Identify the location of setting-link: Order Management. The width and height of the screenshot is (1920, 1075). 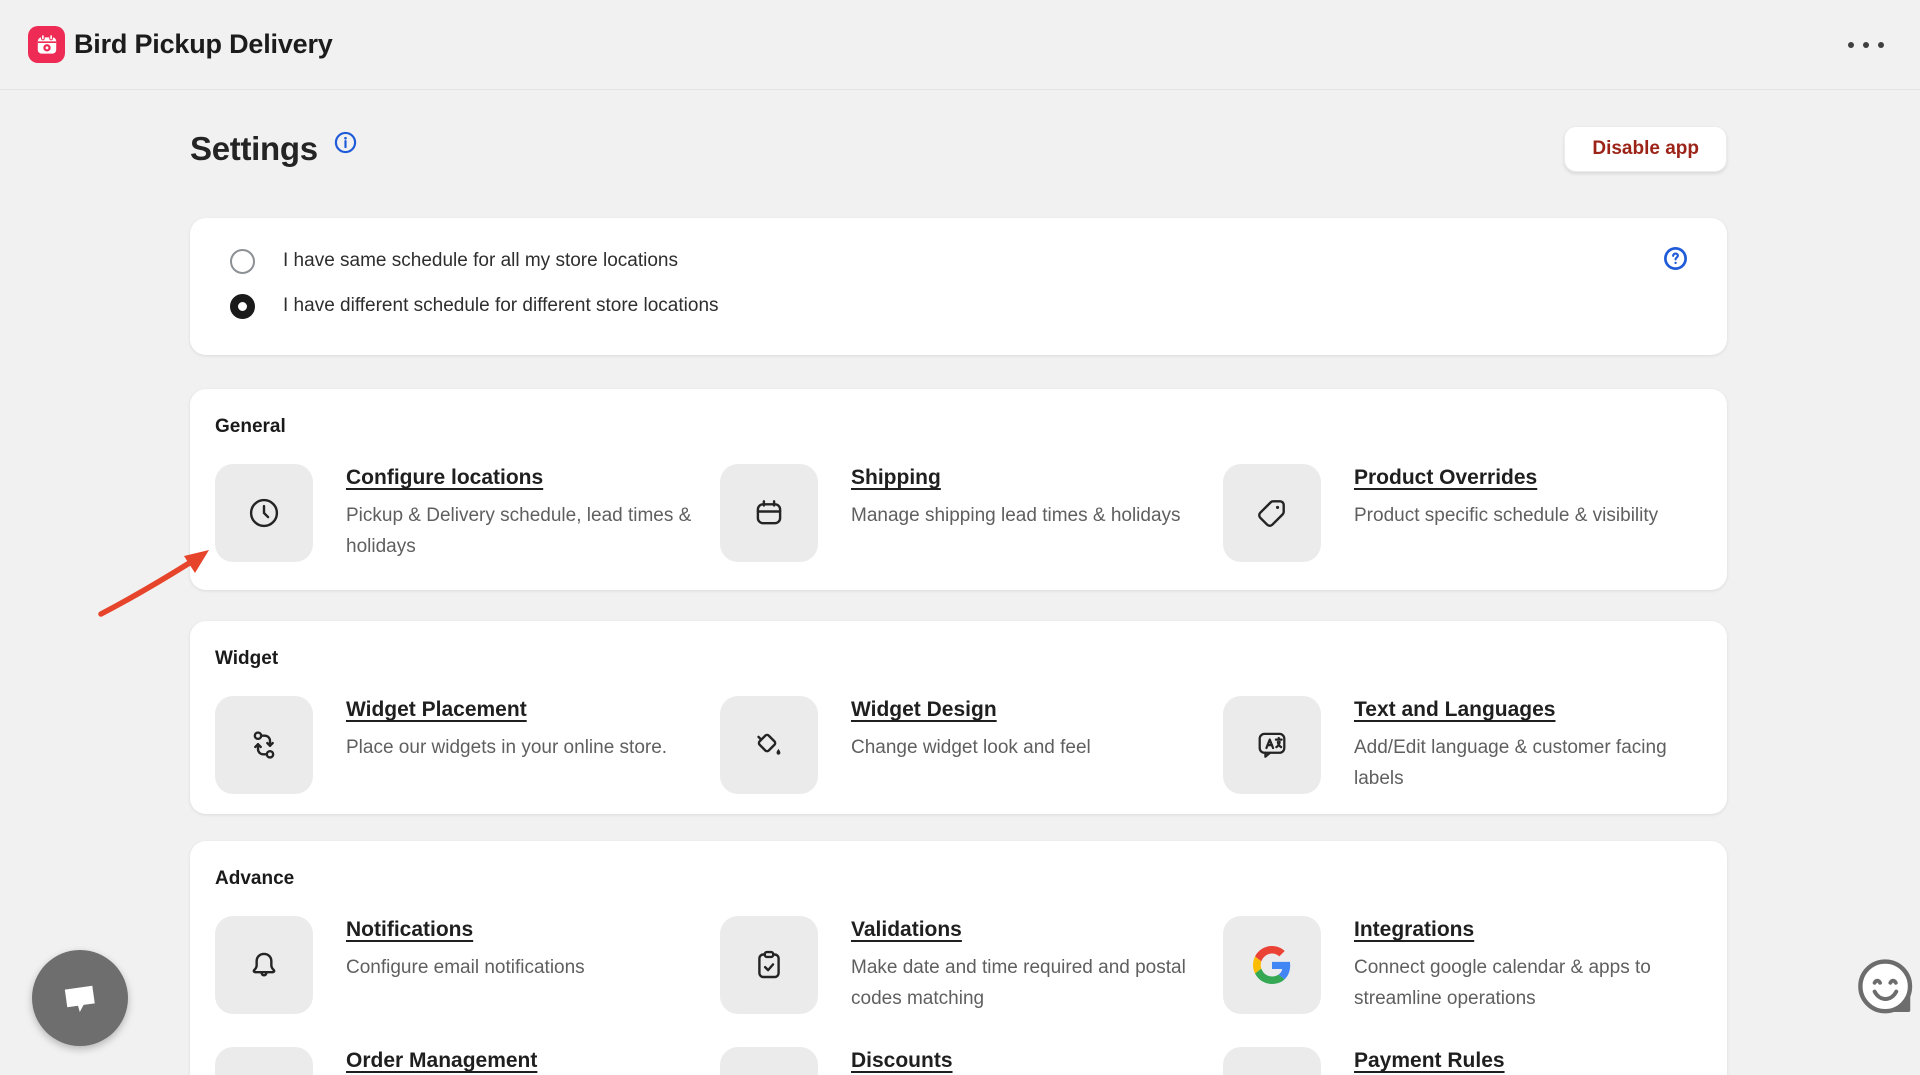
(441, 1061).